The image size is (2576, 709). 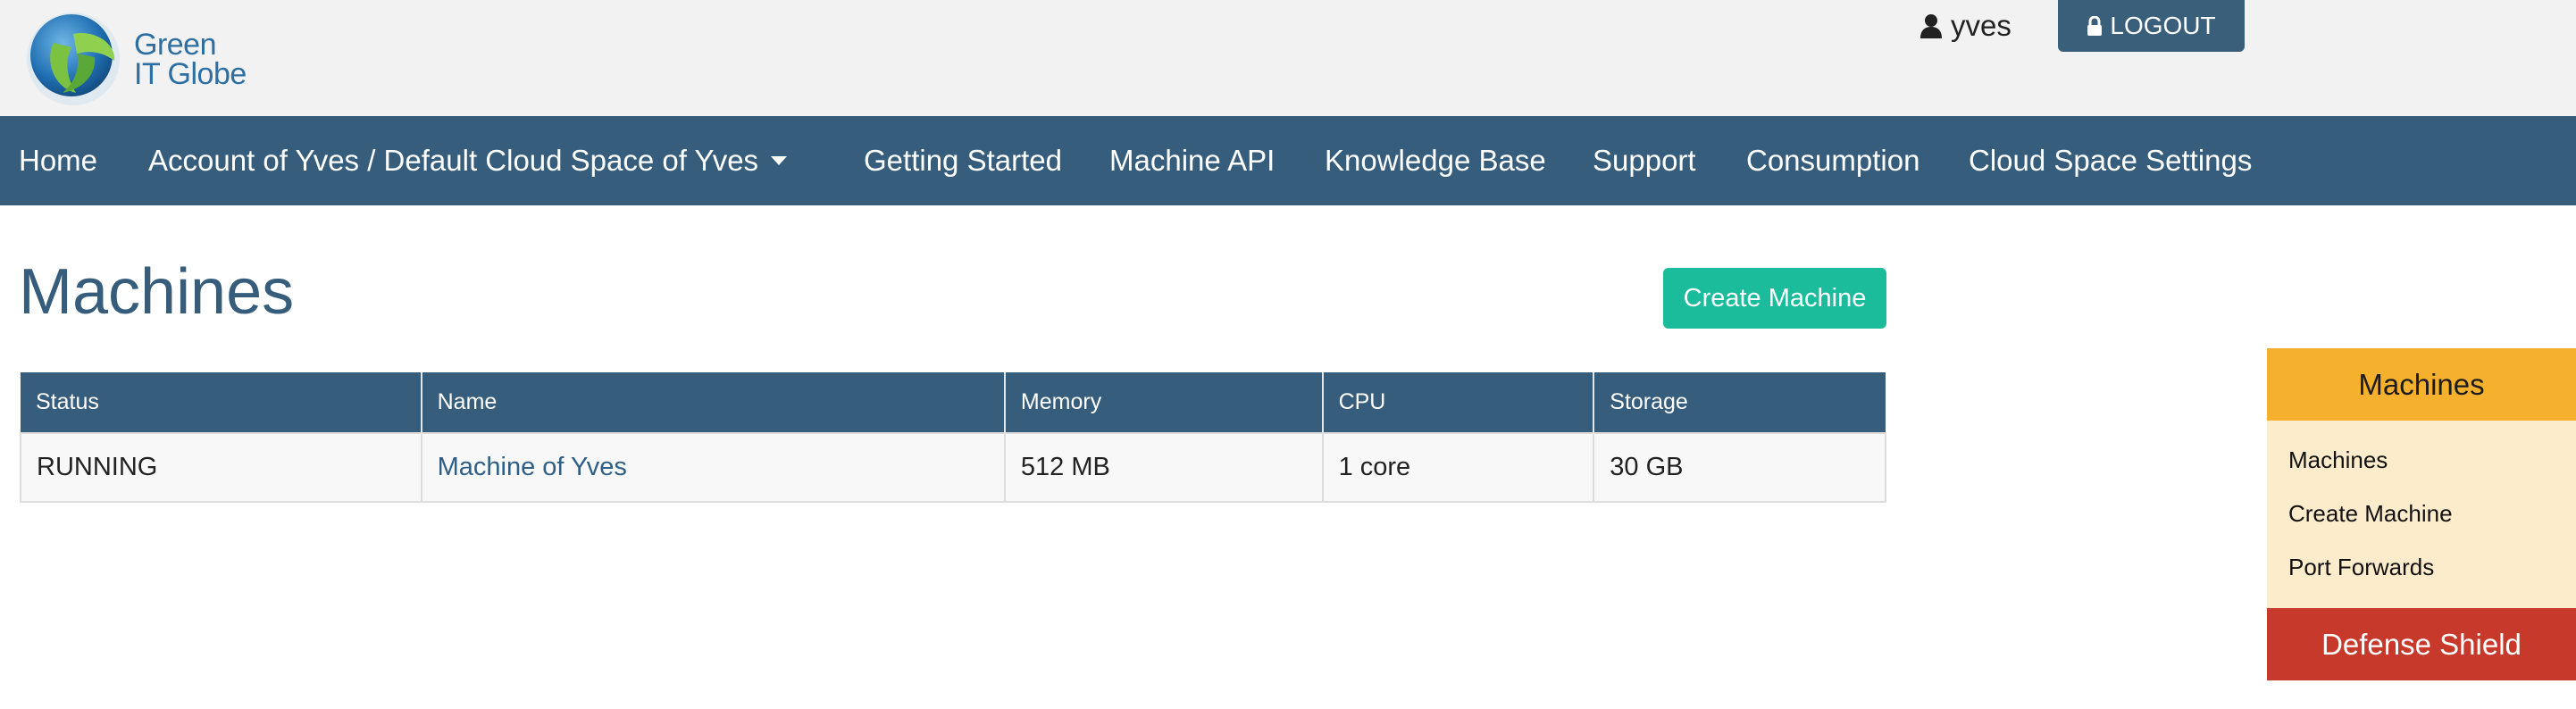 I want to click on lock-icon, so click(x=2095, y=26).